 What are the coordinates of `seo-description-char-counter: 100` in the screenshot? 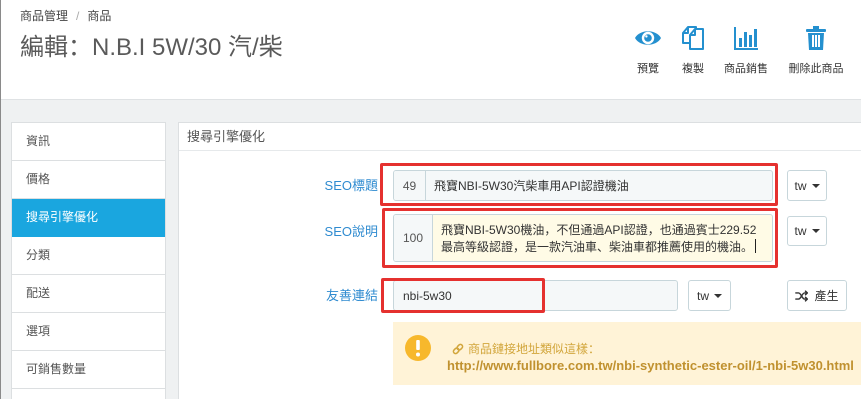 It's located at (413, 238).